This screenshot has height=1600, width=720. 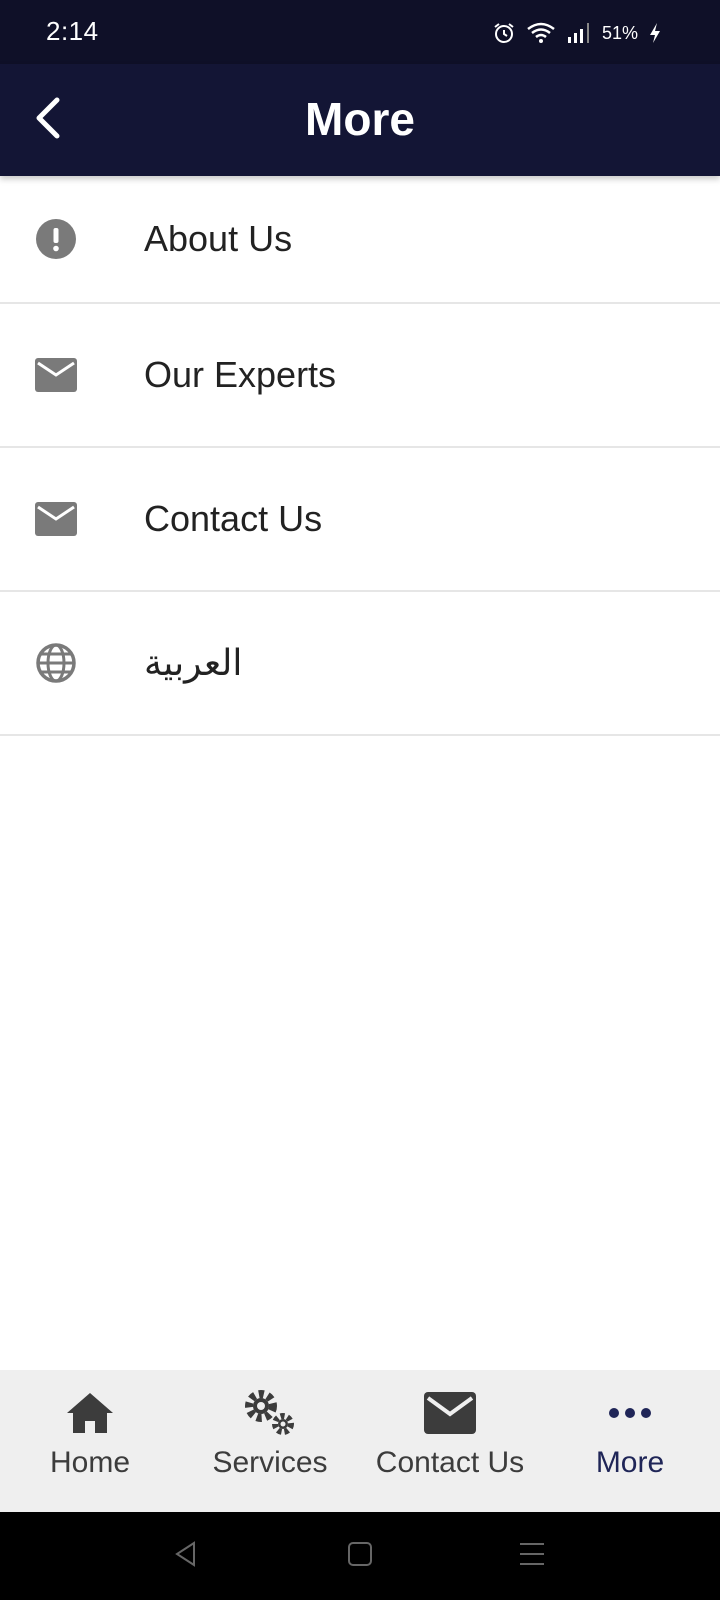 I want to click on home-icon, so click(x=90, y=1413).